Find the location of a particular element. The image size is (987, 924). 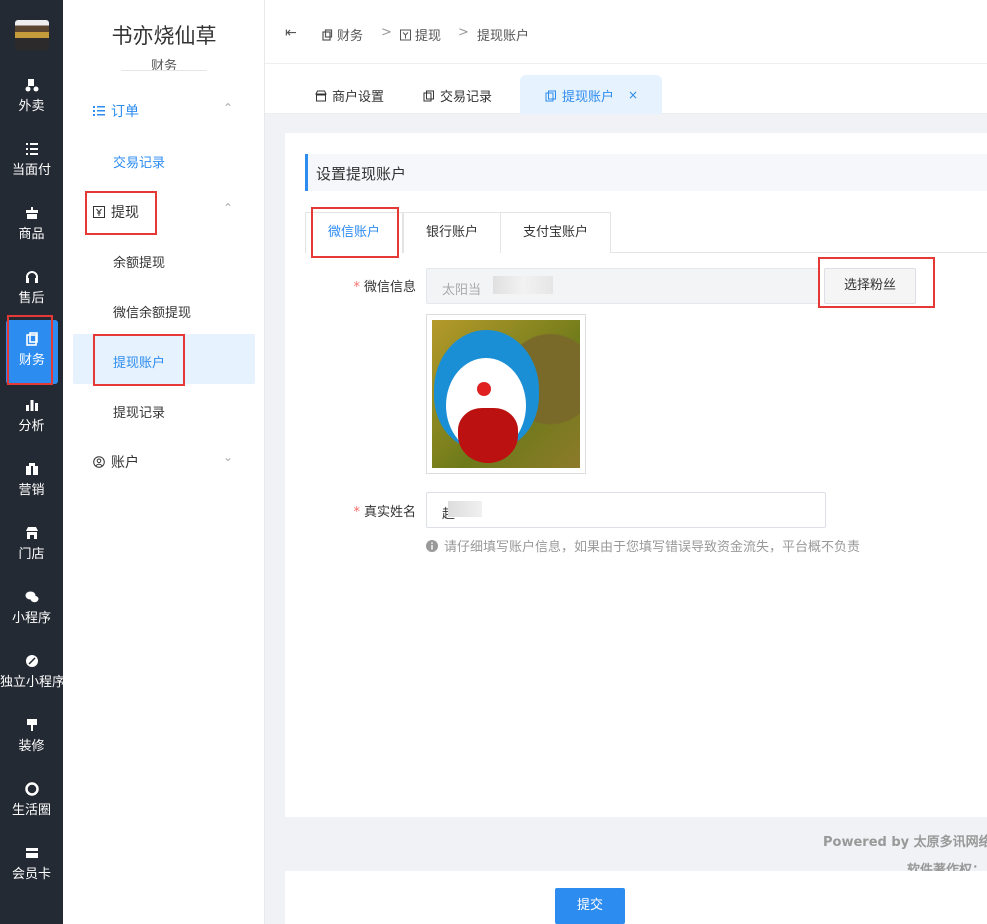

gift-icon is located at coordinates (31, 213).